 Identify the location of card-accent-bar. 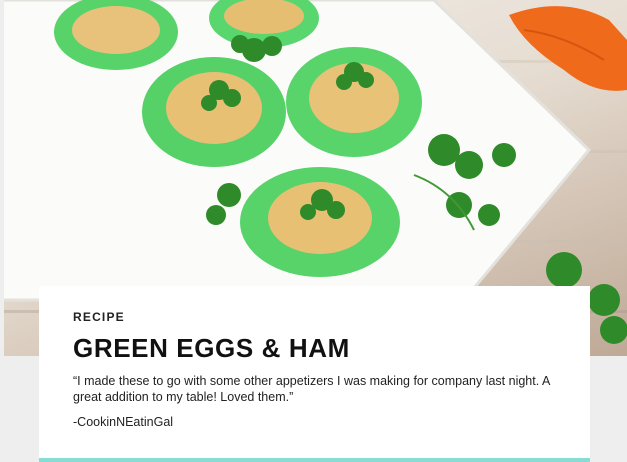
(314, 460).